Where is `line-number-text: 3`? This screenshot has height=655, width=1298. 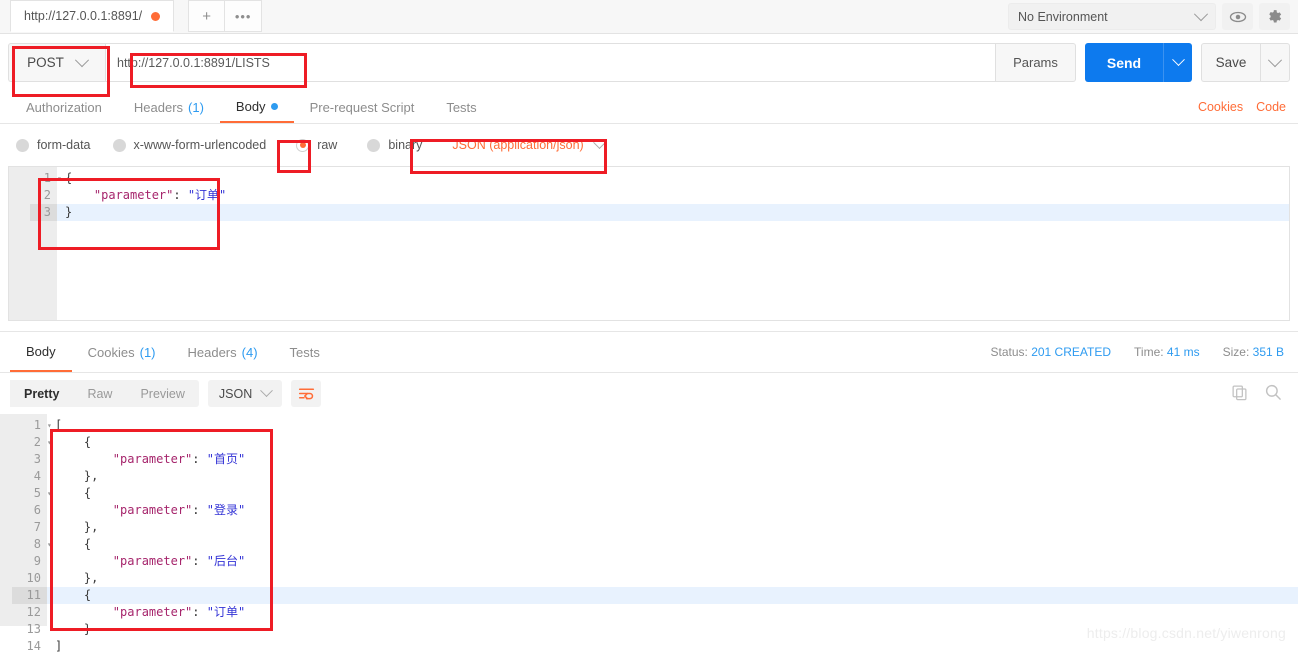
line-number-text: 3 is located at coordinates (47, 212).